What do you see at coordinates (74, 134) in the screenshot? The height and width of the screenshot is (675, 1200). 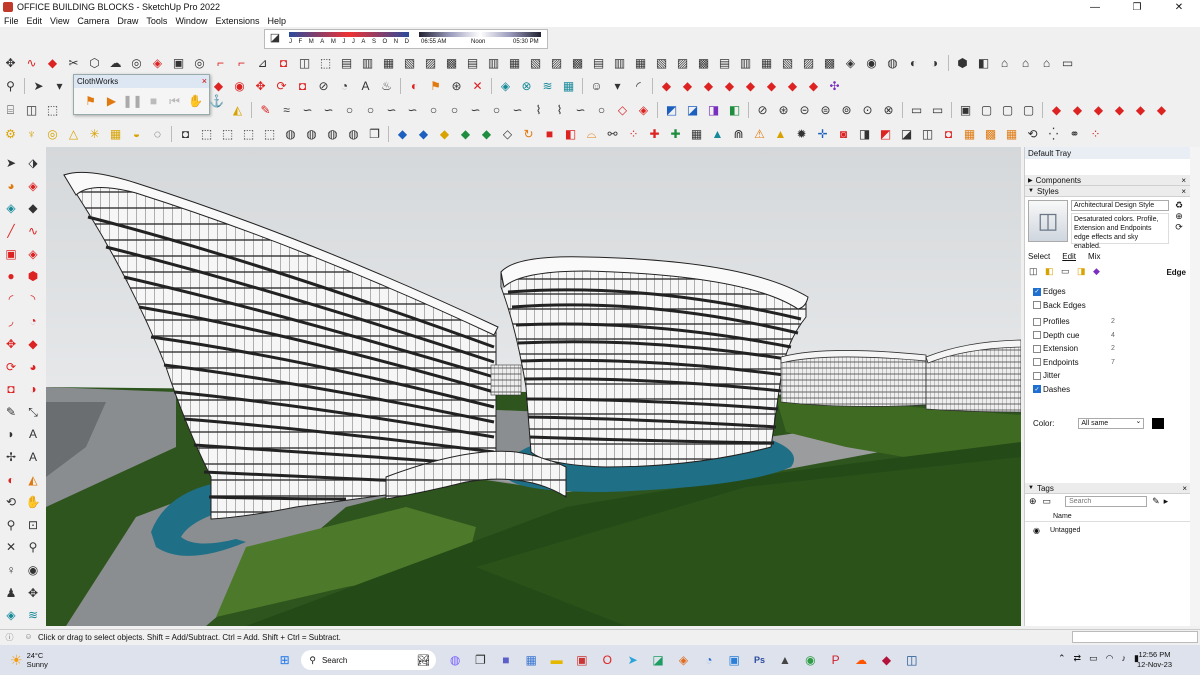 I see `prism-icon: △` at bounding box center [74, 134].